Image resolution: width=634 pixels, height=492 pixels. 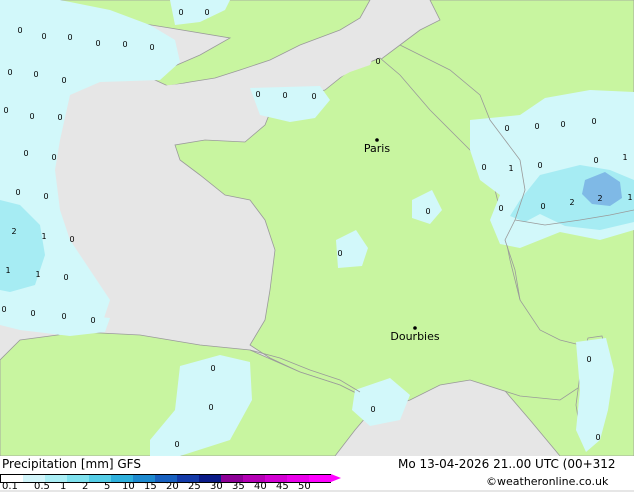 I want to click on color-scale, so click(x=170, y=478).